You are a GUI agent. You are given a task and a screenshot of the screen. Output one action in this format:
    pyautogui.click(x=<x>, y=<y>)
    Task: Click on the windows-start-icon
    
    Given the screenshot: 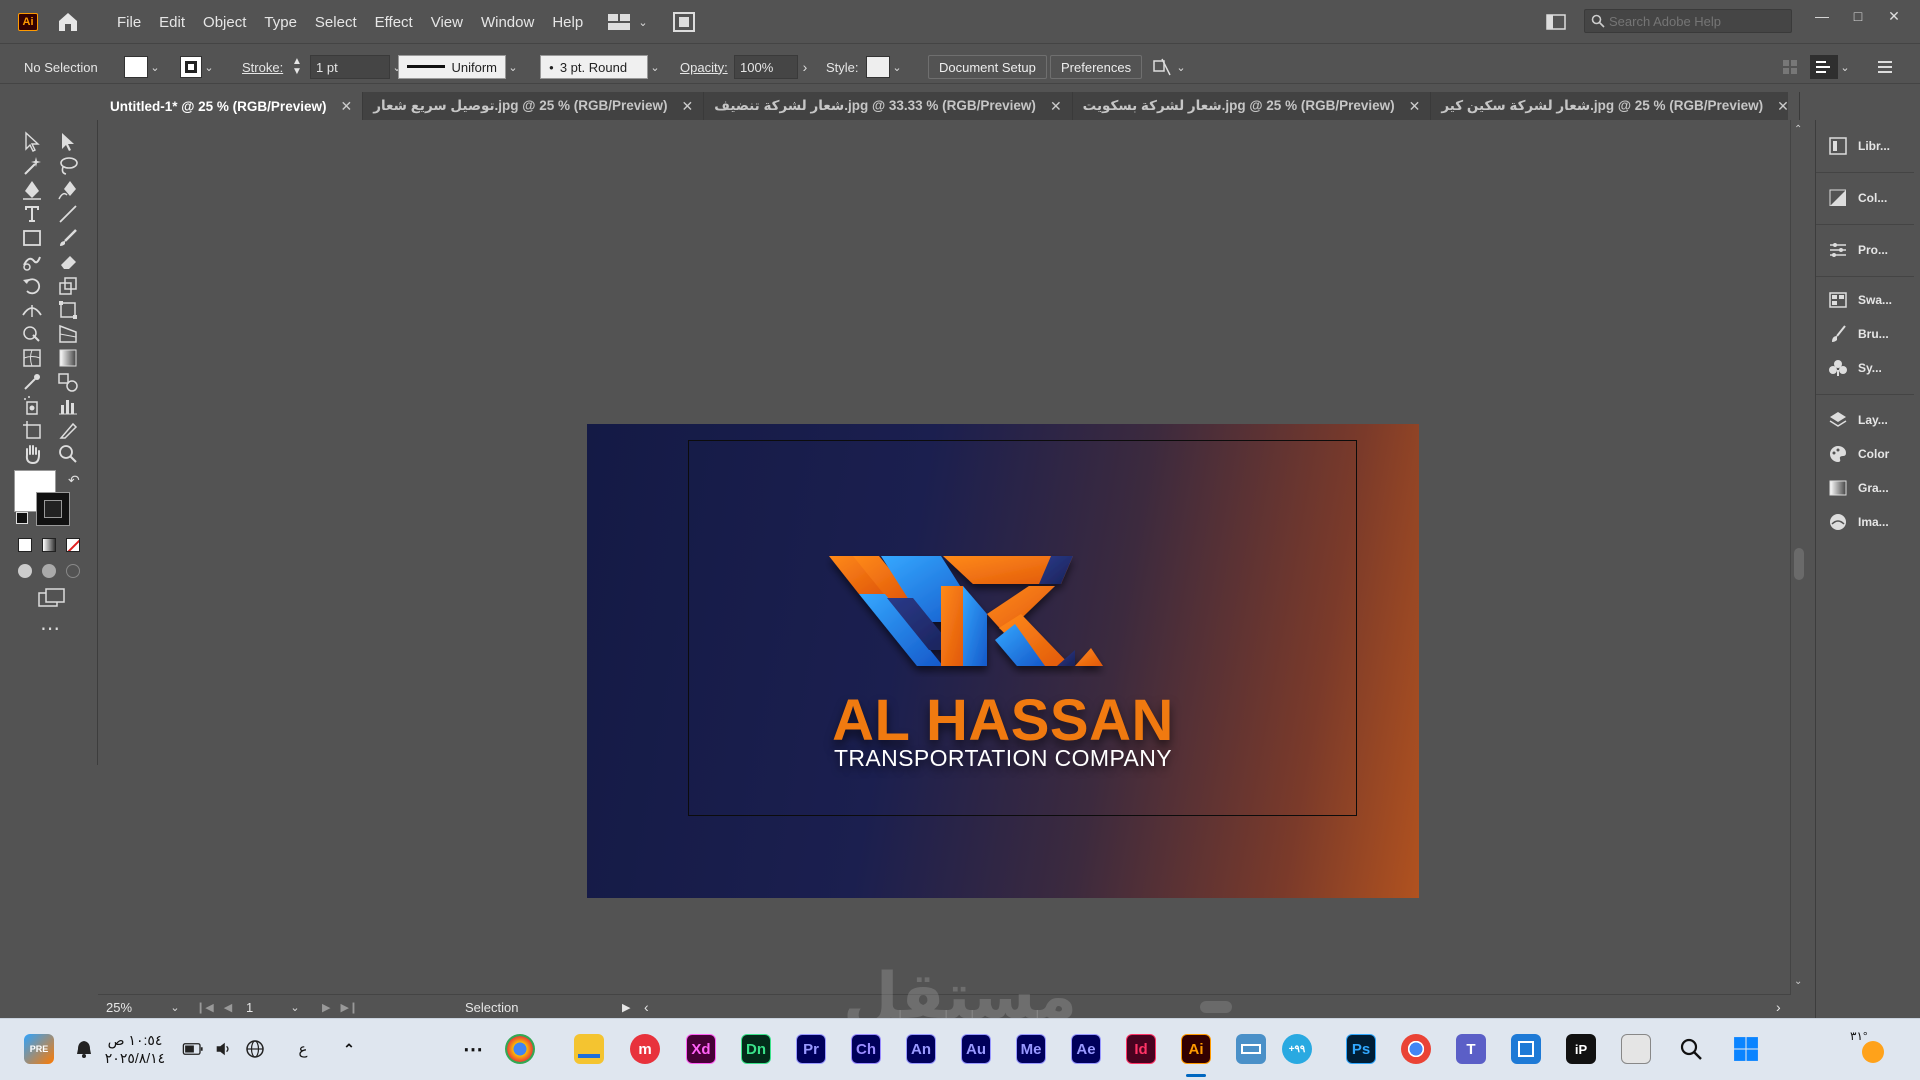 What is the action you would take?
    pyautogui.click(x=1746, y=1049)
    